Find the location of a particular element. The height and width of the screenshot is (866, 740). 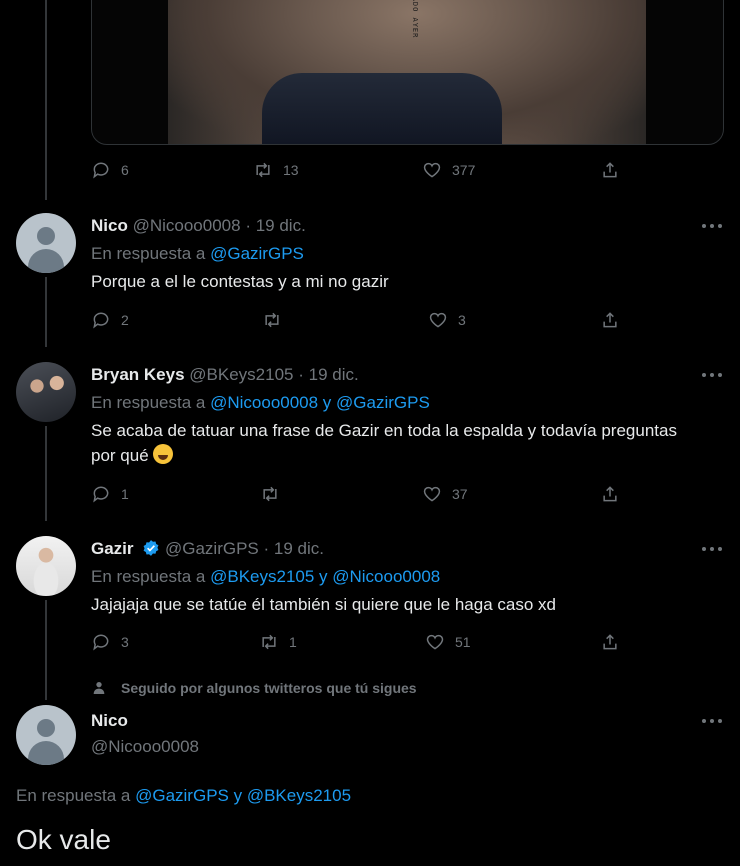

tweet-text: Porque a el le contestas y a mi no gazir is located at coordinates (240, 281).